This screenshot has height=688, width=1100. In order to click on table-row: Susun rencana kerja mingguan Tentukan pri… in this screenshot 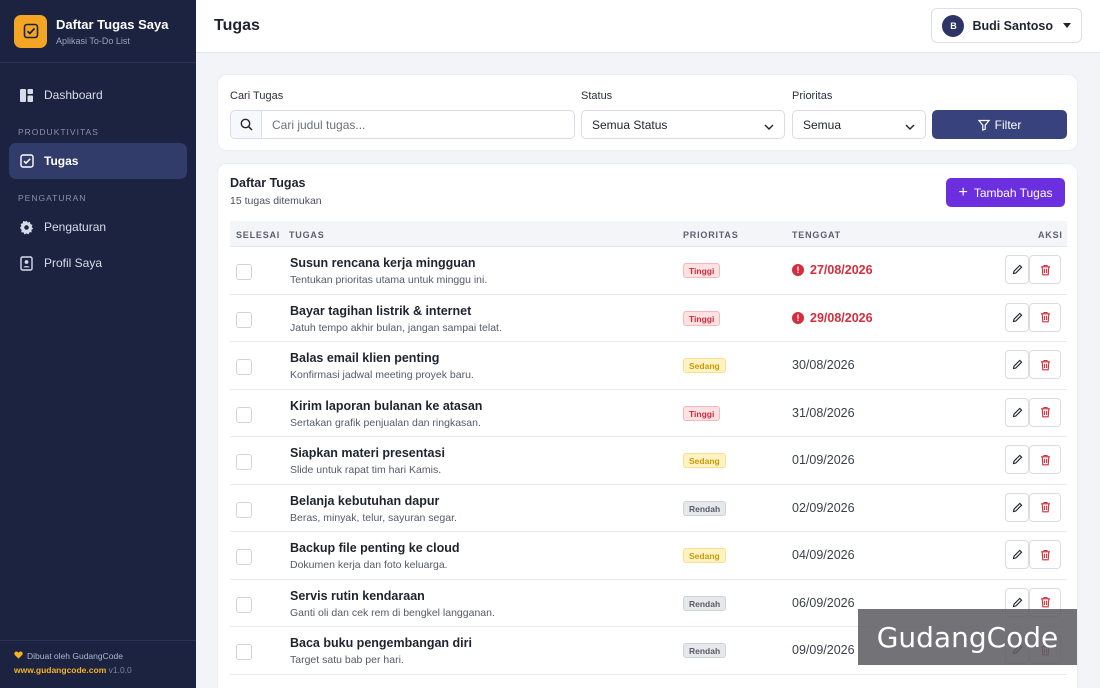, I will do `click(648, 271)`.